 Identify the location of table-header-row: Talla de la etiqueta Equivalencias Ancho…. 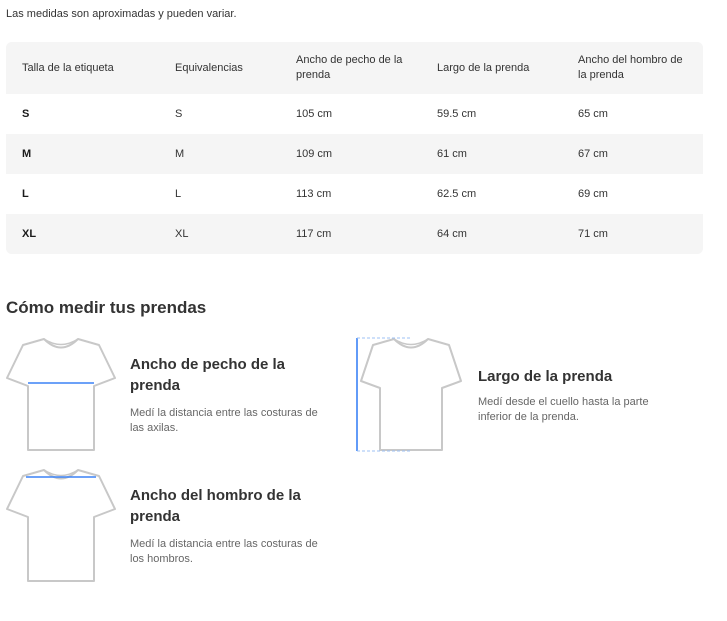
(354, 68).